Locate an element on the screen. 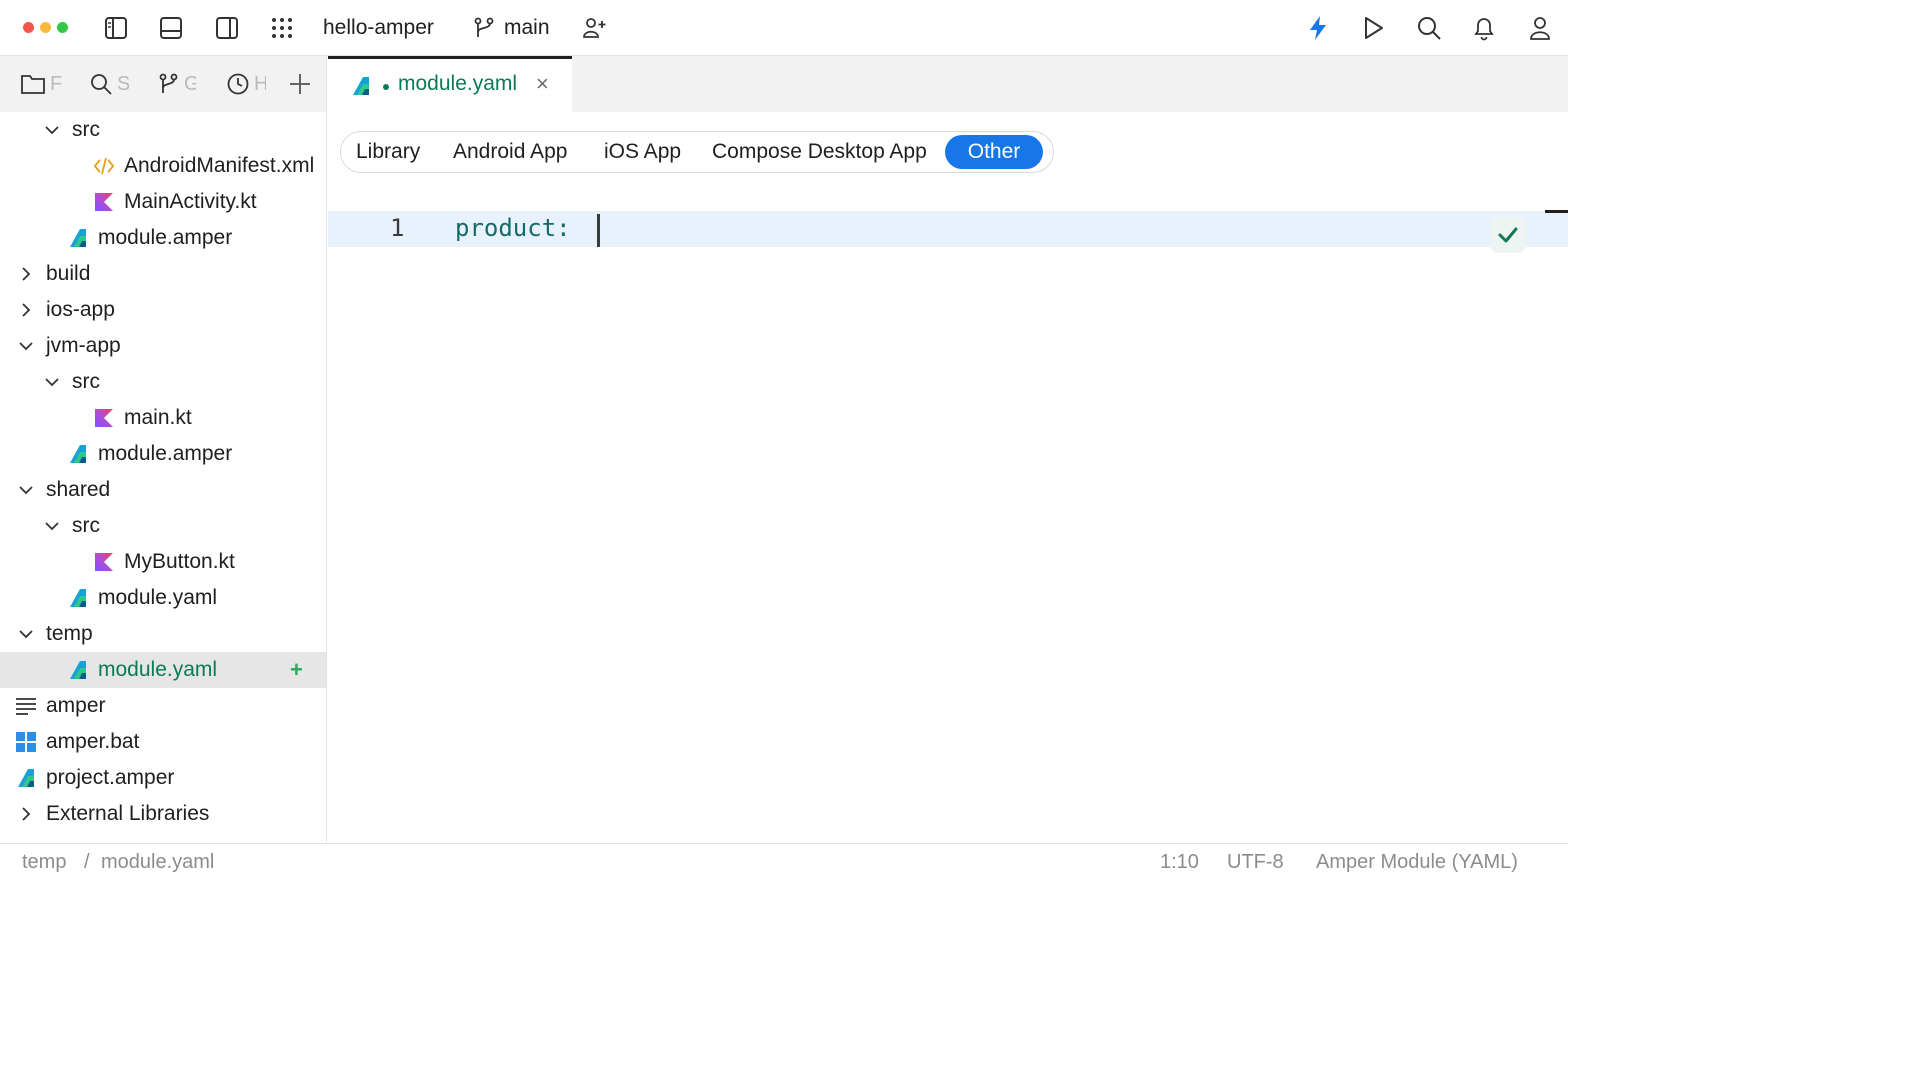 The height and width of the screenshot is (1080, 1920). template-library: Library is located at coordinates (388, 152).